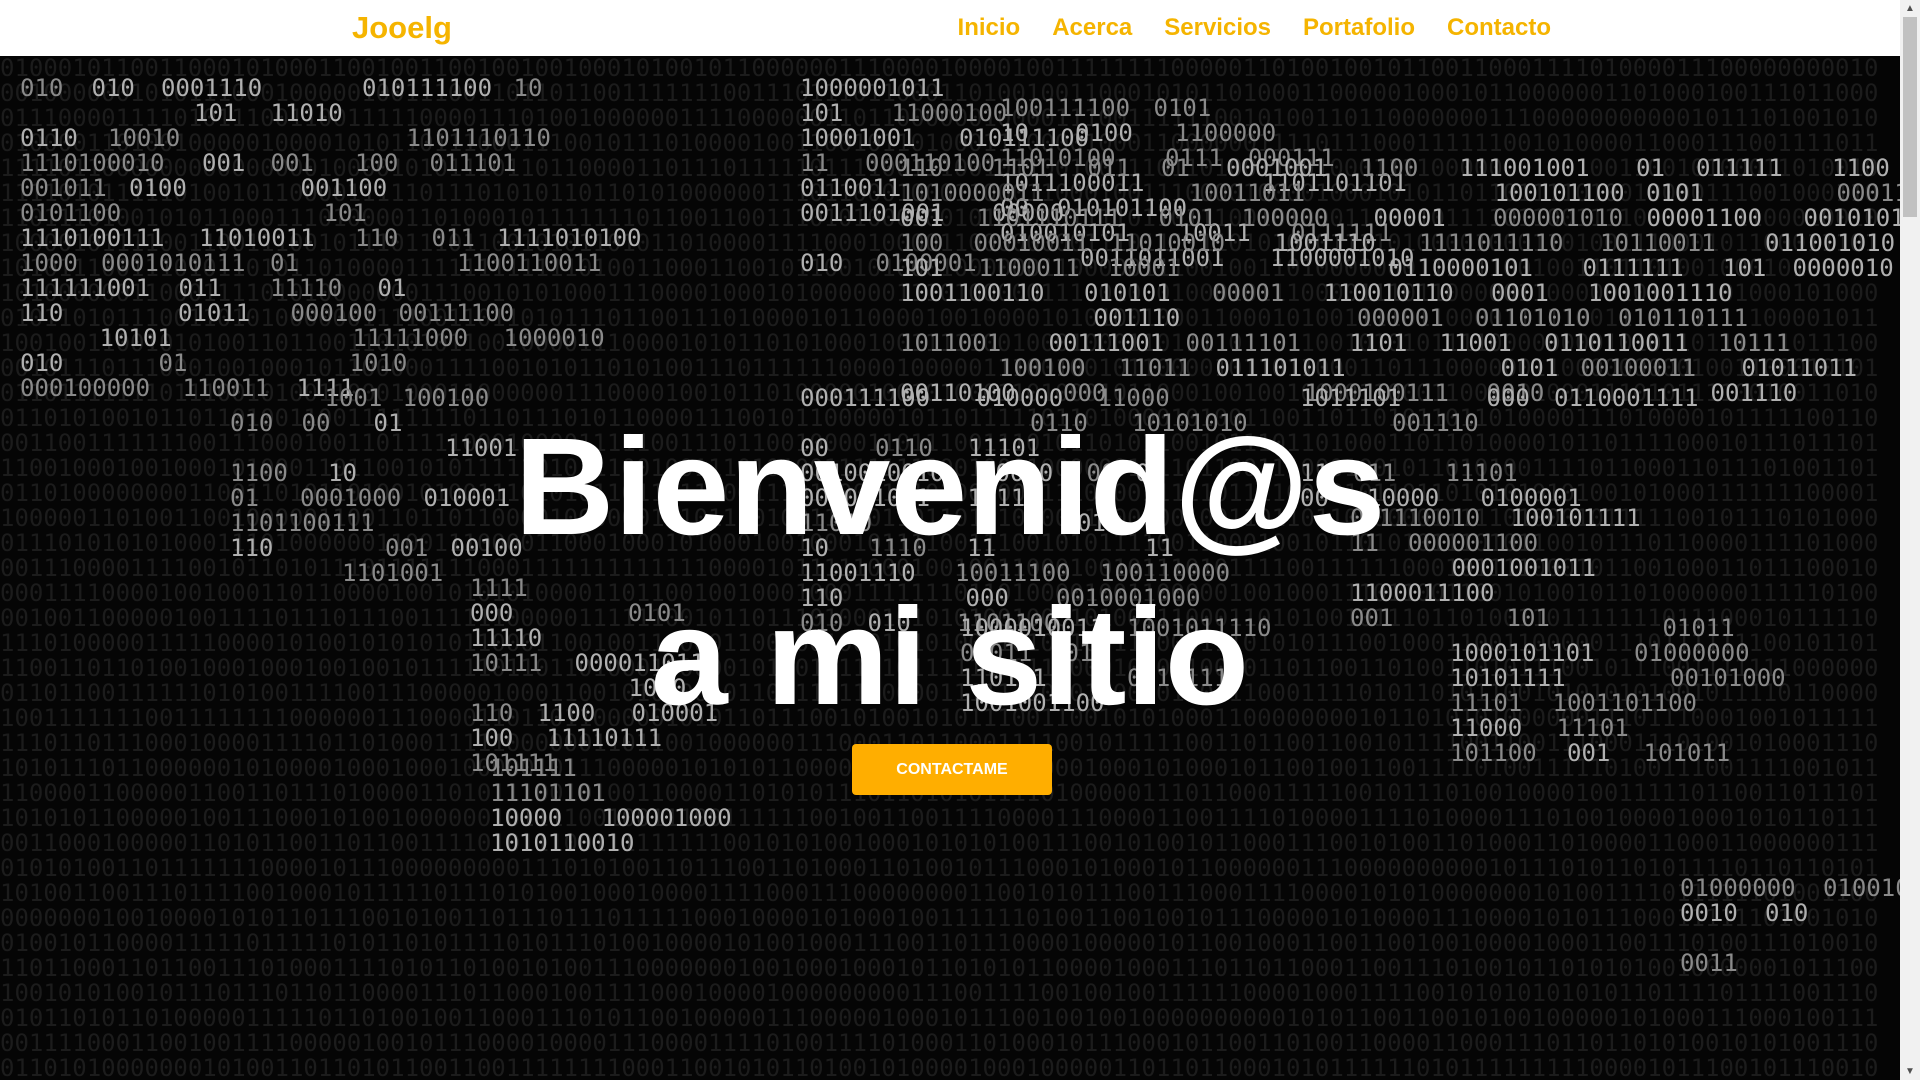 This screenshot has height=1080, width=1920. What do you see at coordinates (173, 263) in the screenshot?
I see `binary-map-digits: 0001010111` at bounding box center [173, 263].